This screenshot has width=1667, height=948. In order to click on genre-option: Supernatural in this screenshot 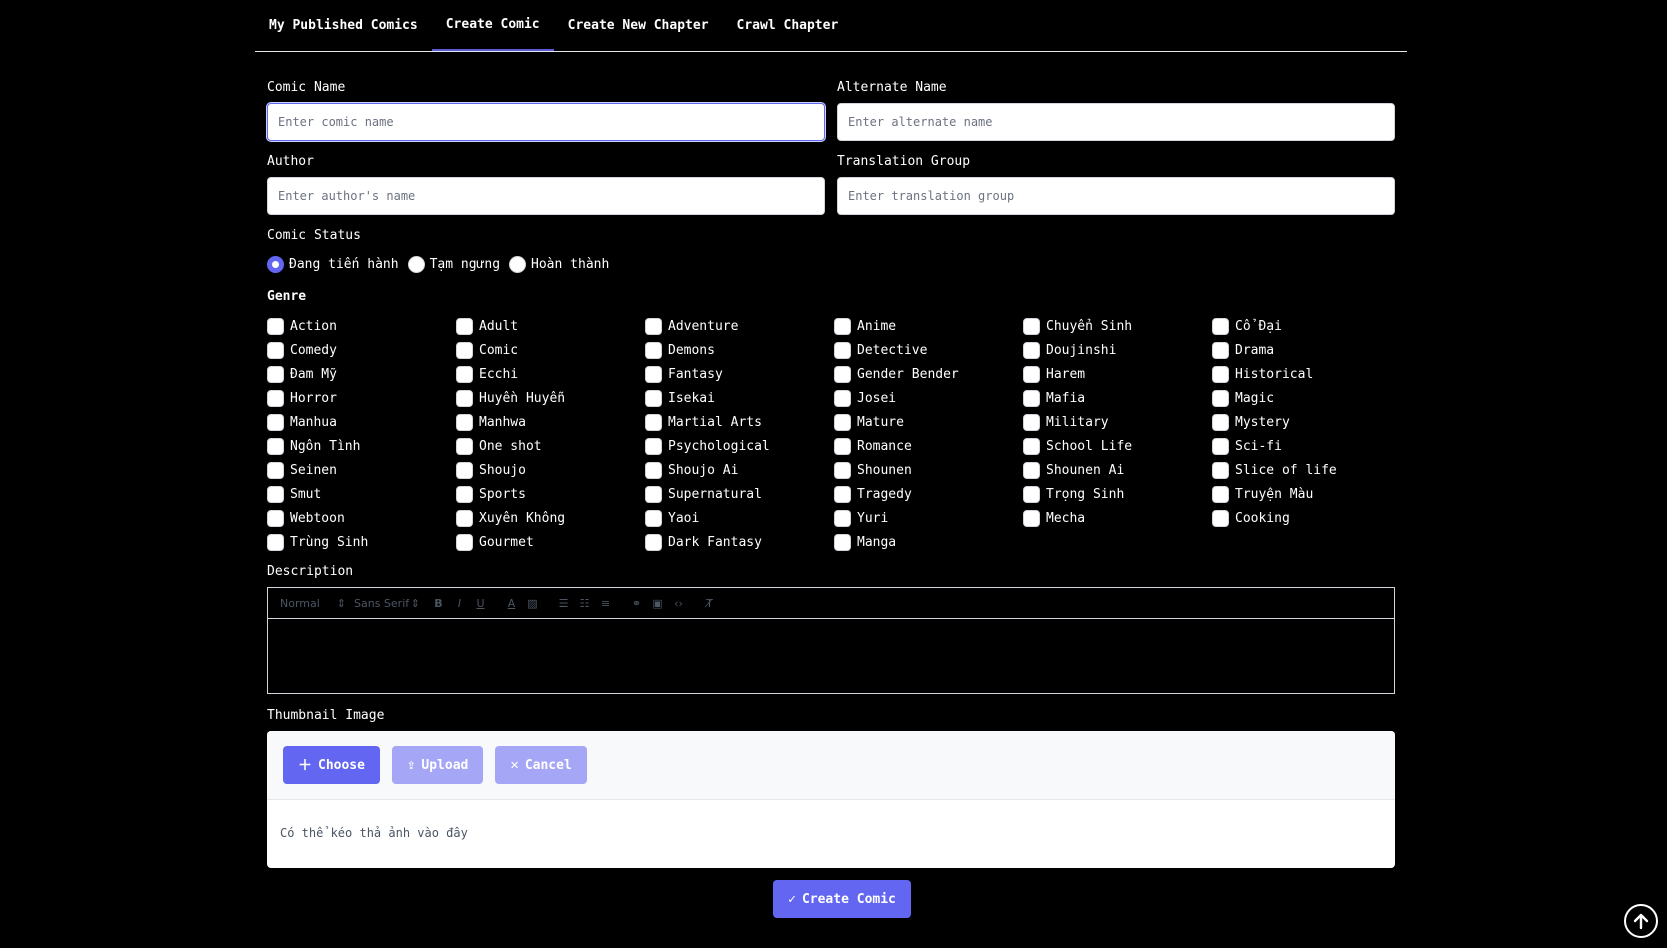, I will do `click(739, 494)`.